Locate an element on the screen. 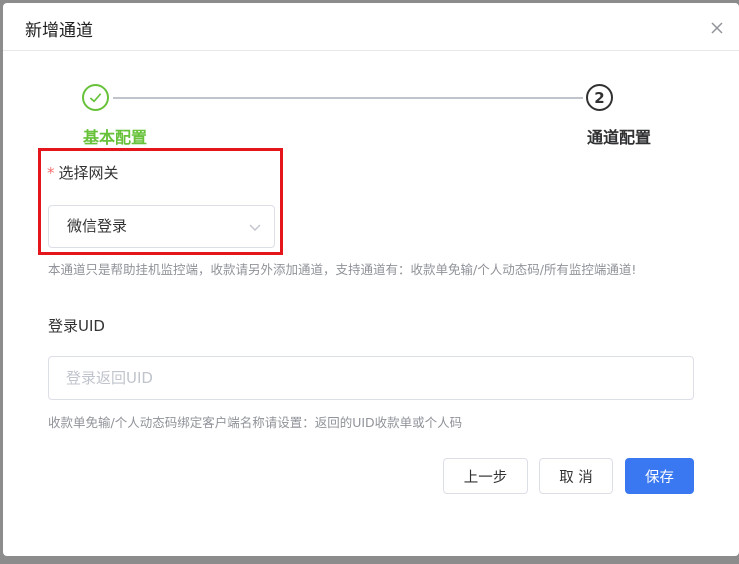  step-2-circle: 2 is located at coordinates (599, 97).